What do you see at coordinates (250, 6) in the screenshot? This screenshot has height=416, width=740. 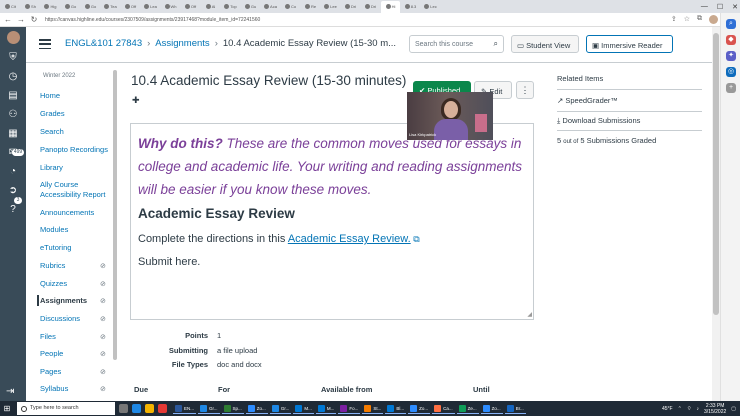 I see `browser-tab: Gu` at bounding box center [250, 6].